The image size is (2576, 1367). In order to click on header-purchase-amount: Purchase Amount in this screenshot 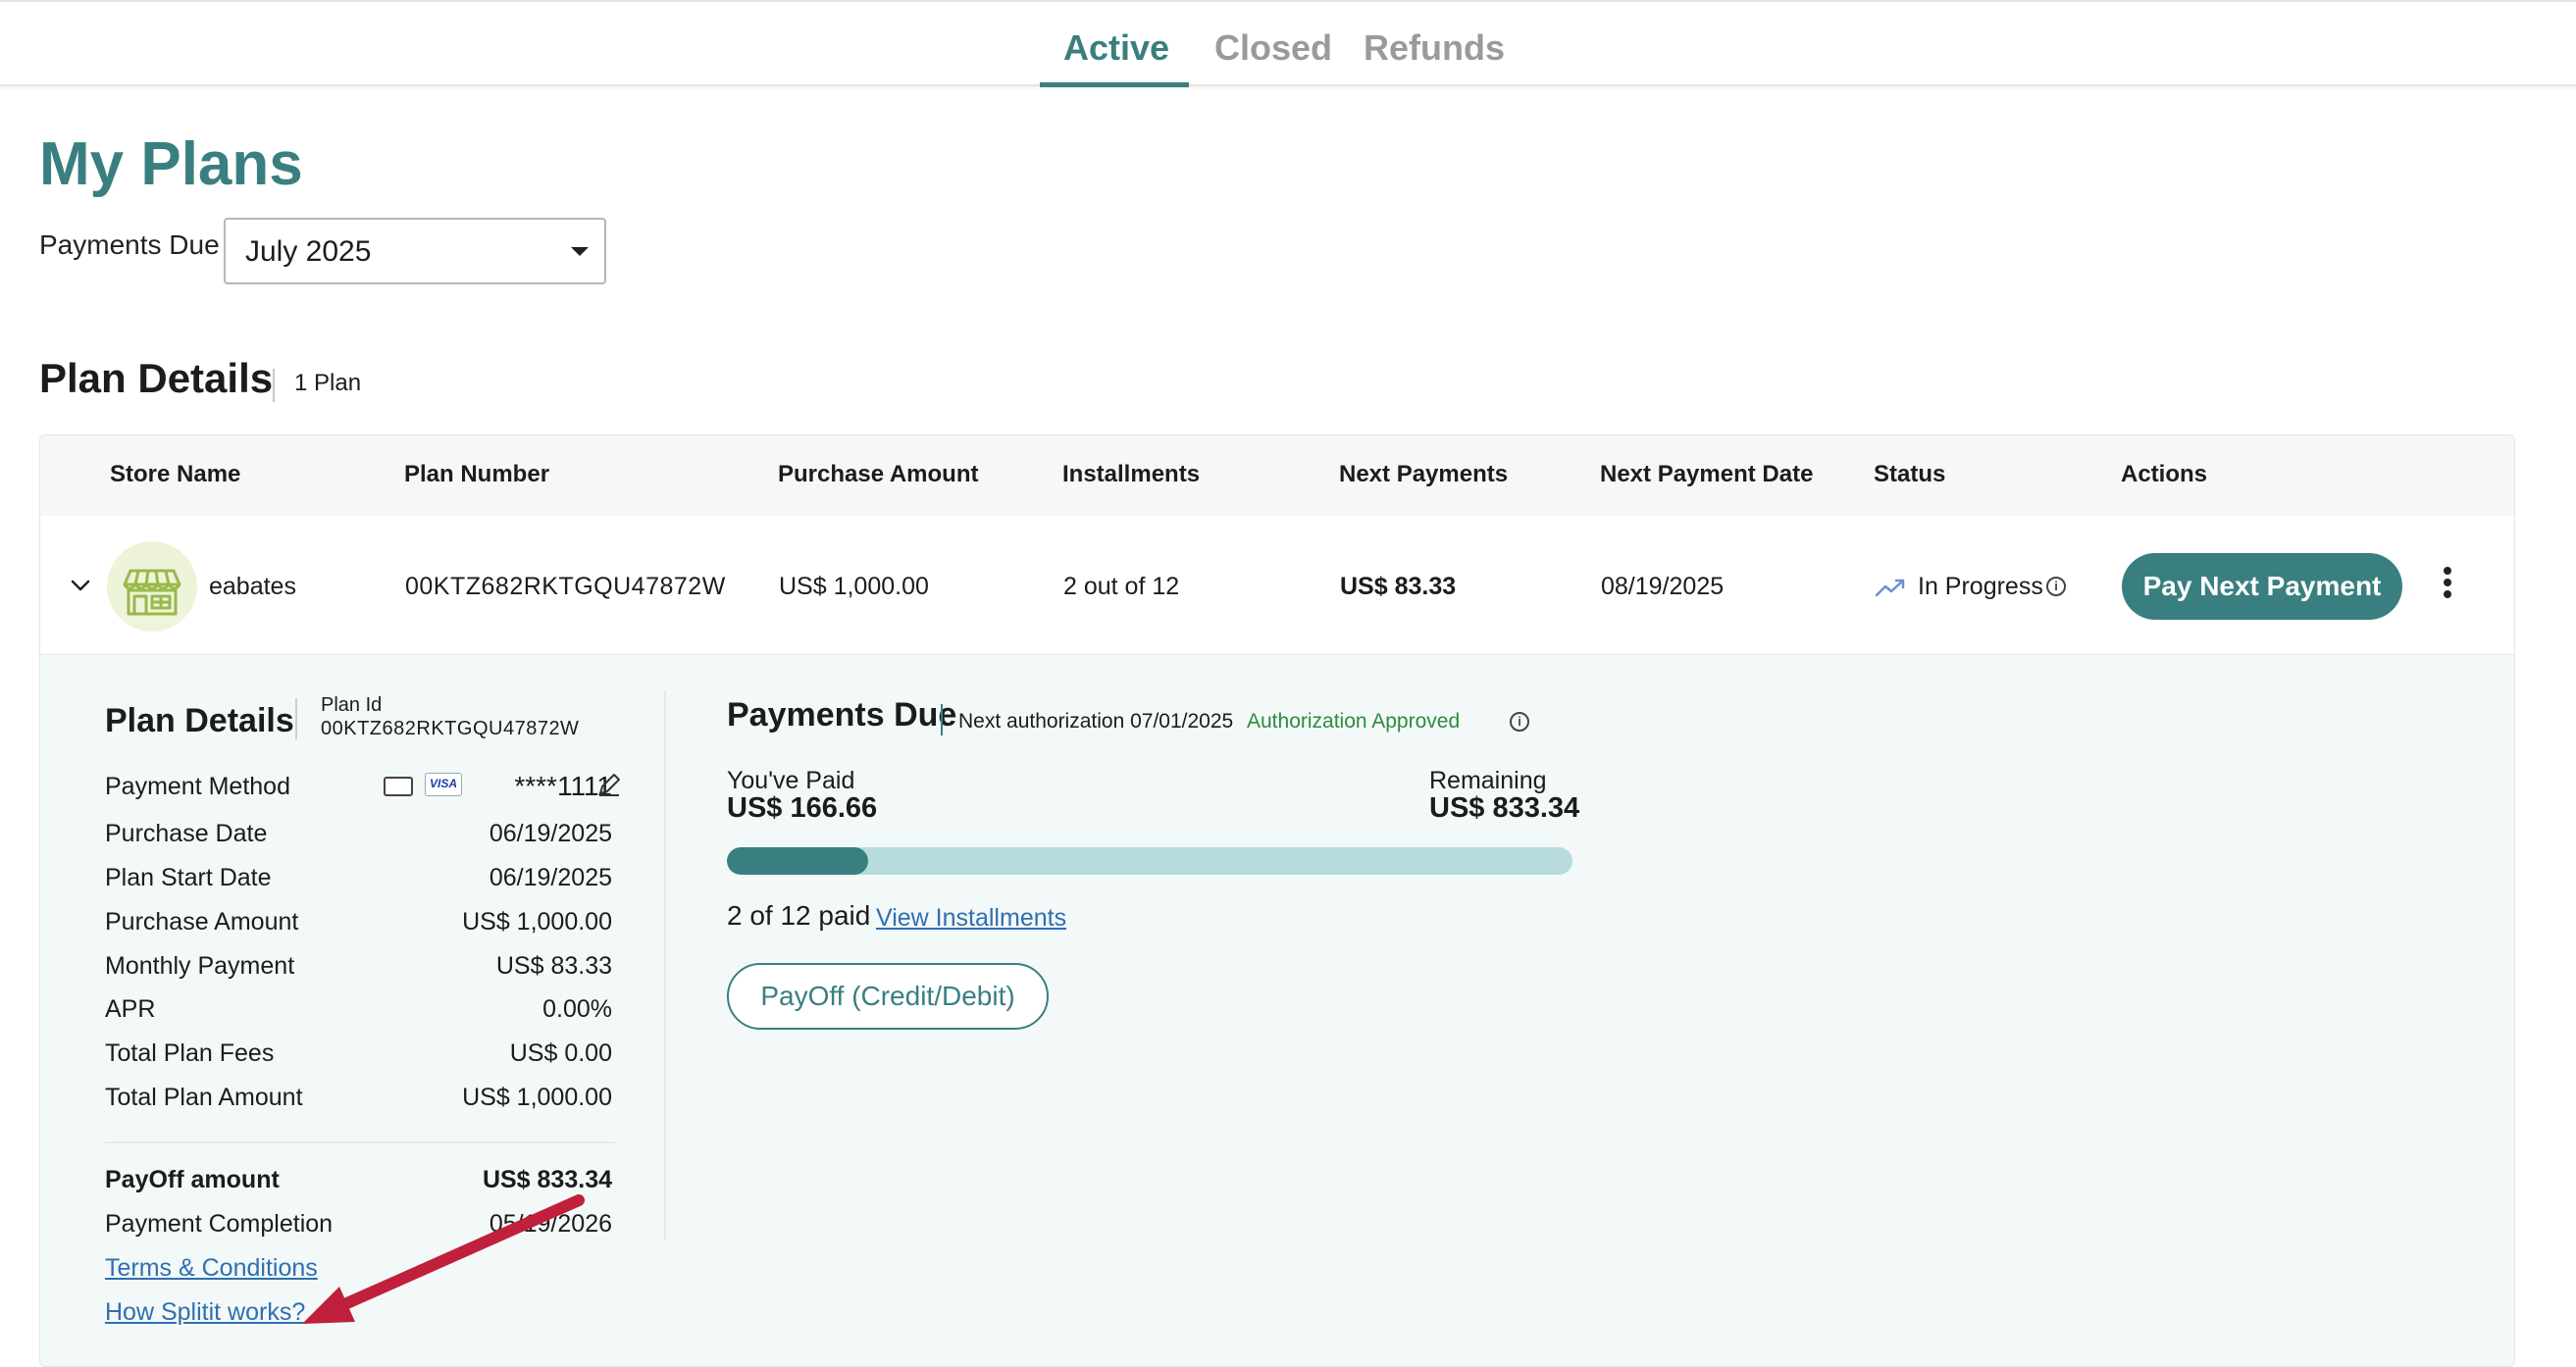, I will do `click(878, 474)`.